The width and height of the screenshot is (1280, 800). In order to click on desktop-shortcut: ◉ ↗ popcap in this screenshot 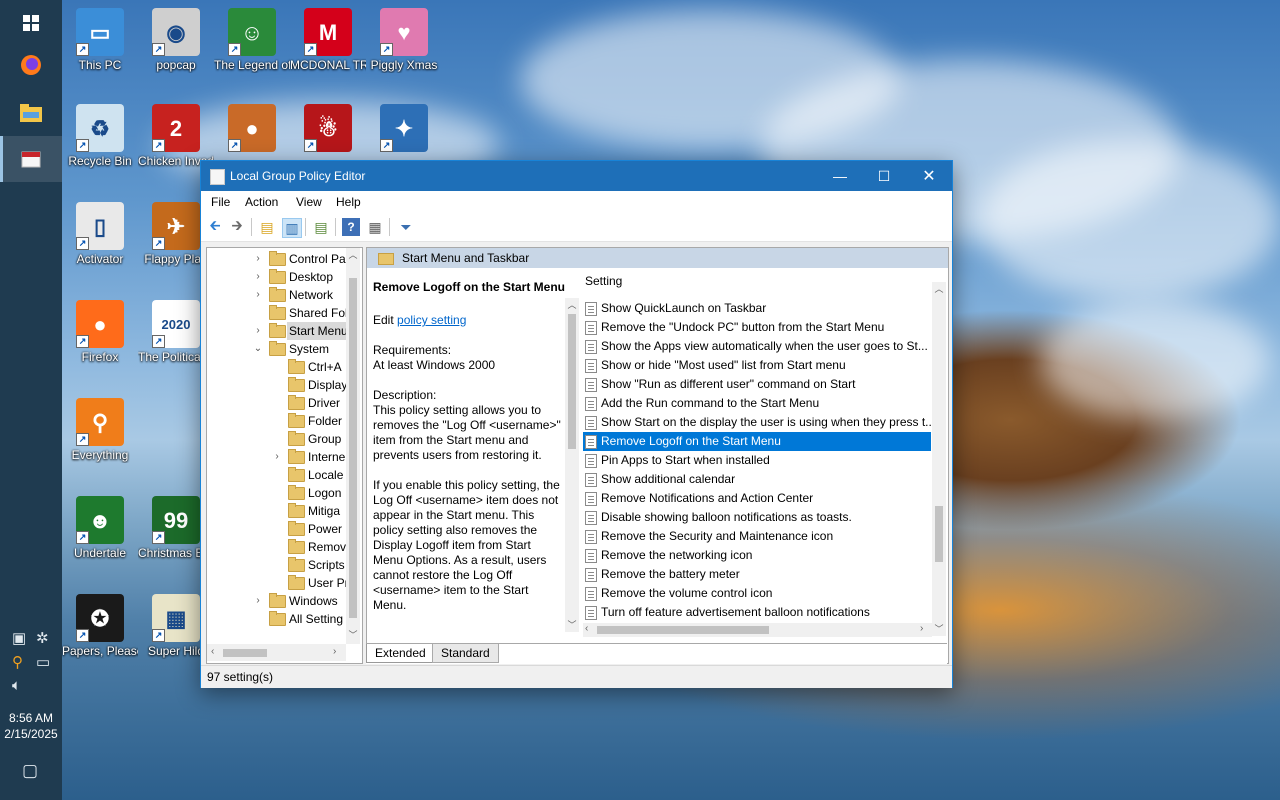, I will do `click(176, 40)`.